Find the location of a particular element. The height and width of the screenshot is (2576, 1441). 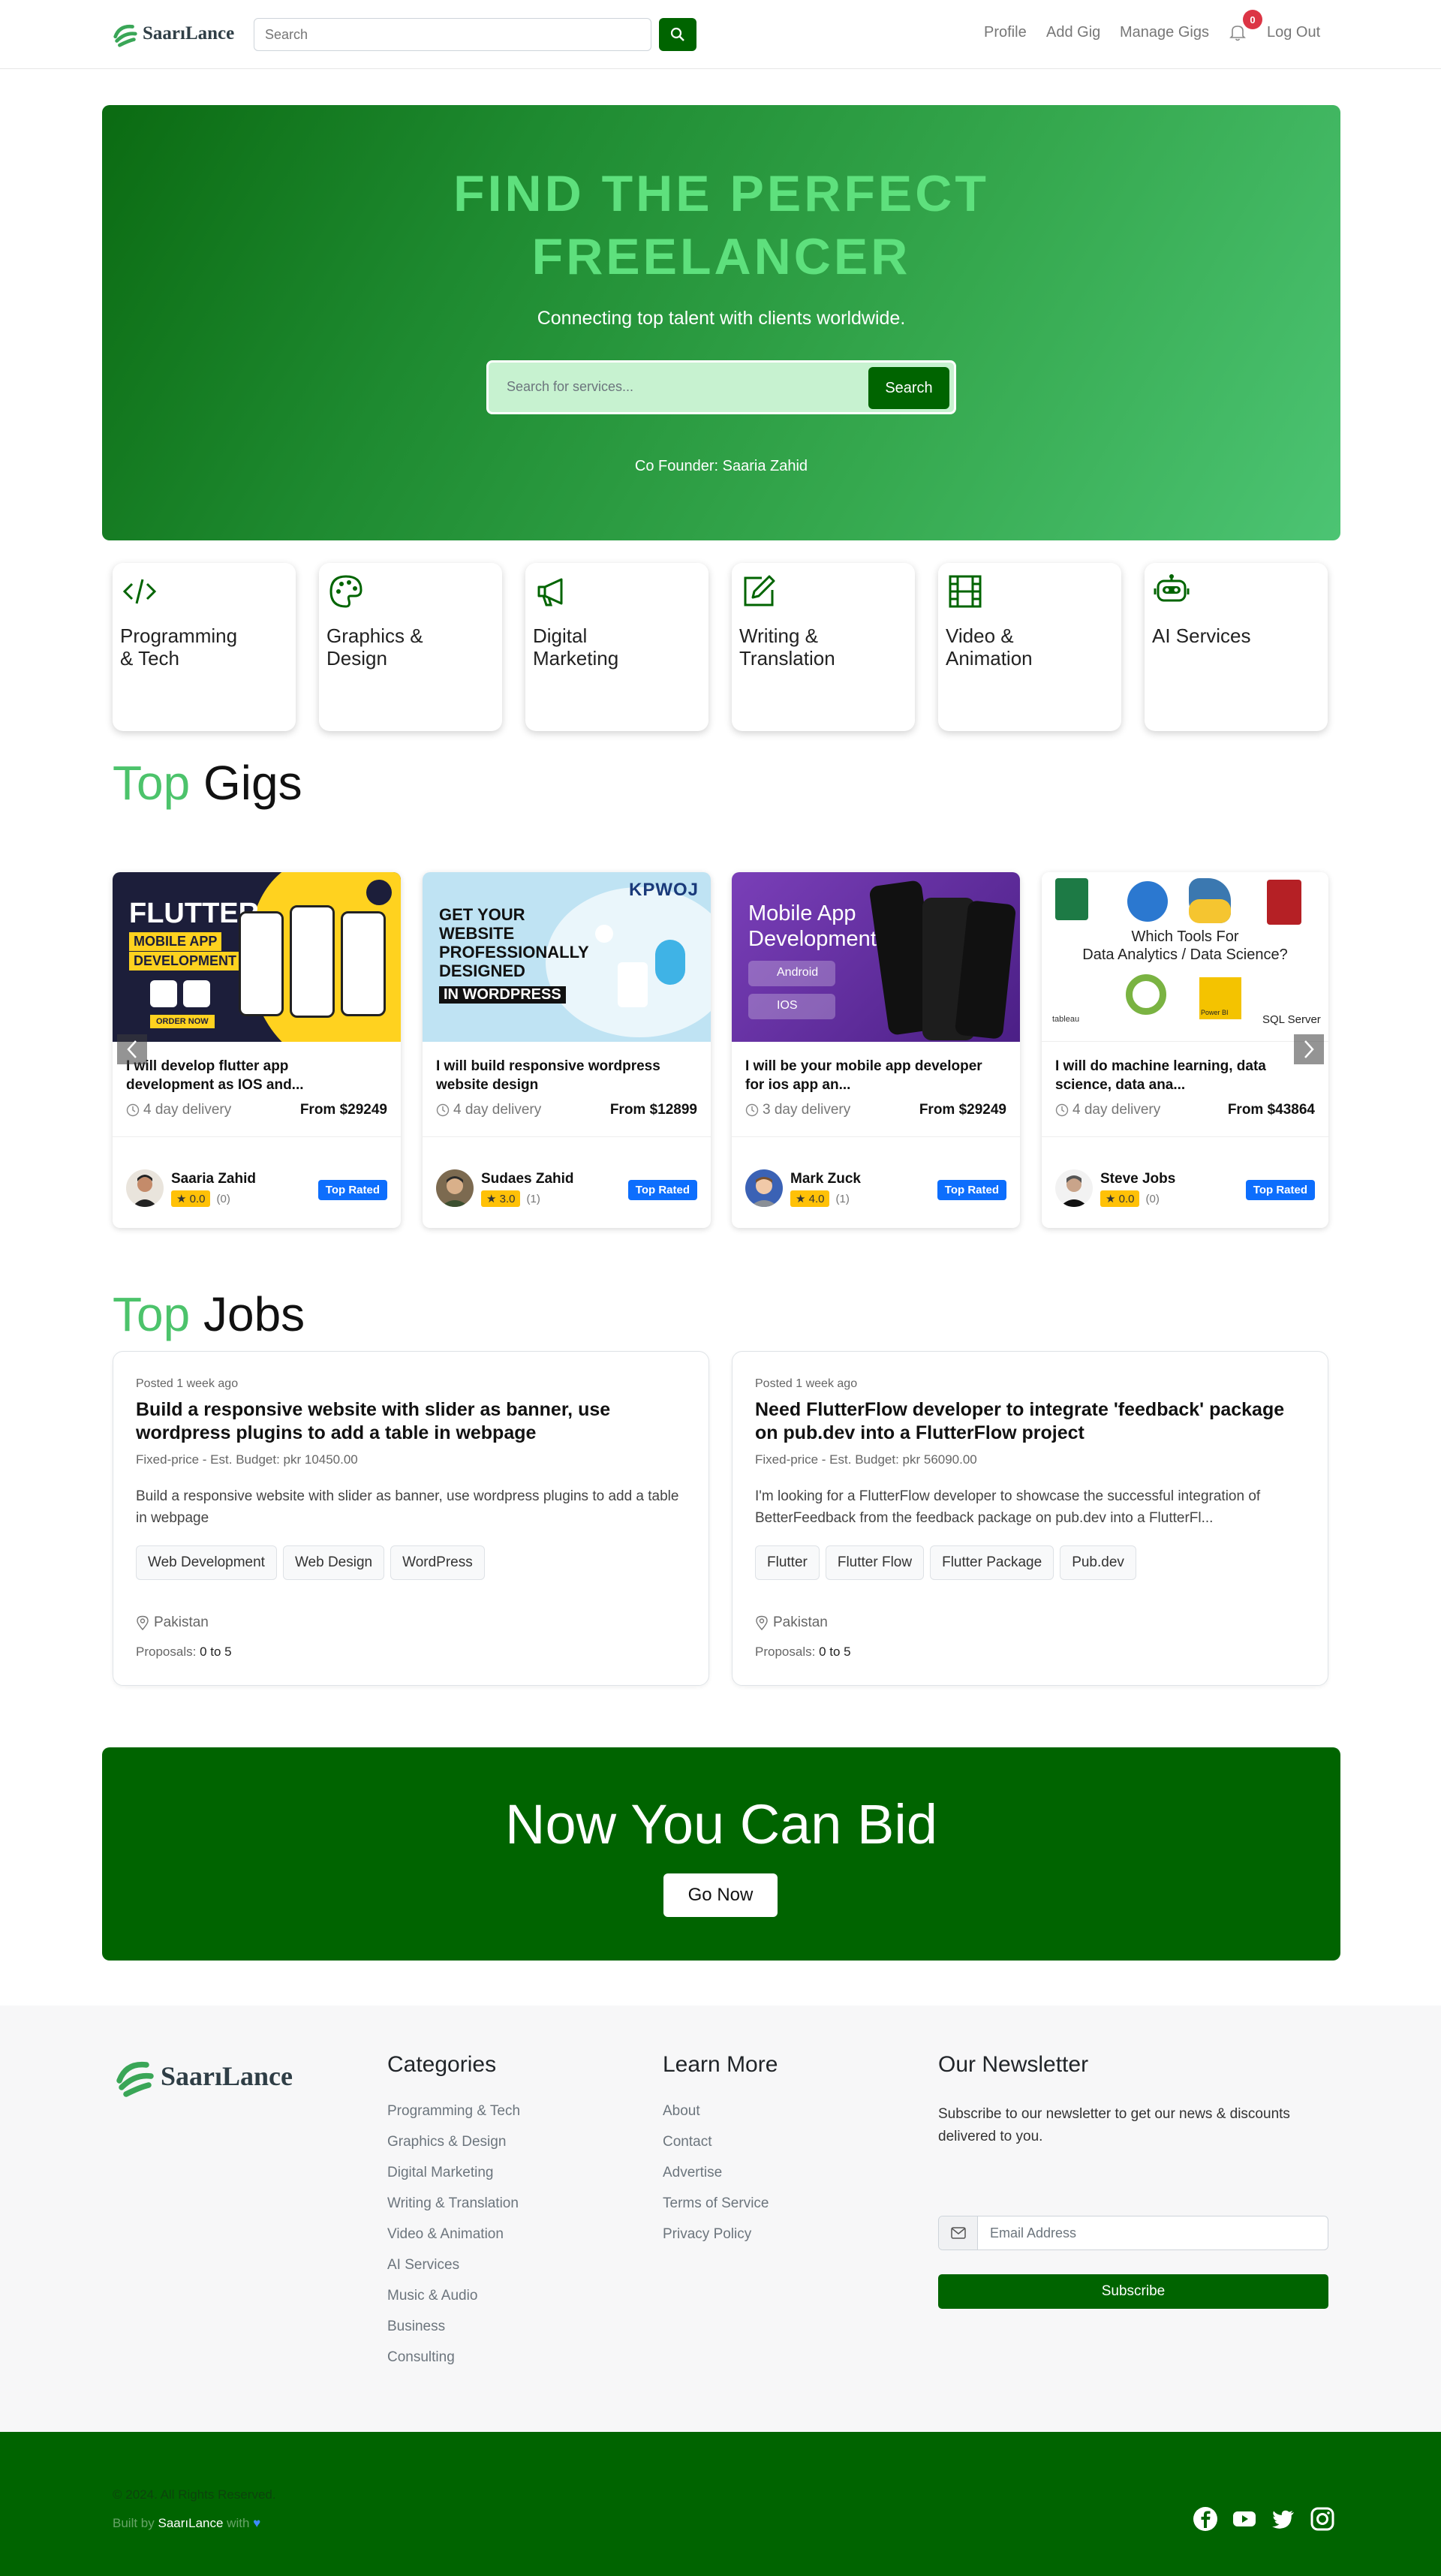

category-card-programming: Programming & Tech is located at coordinates (204, 647).